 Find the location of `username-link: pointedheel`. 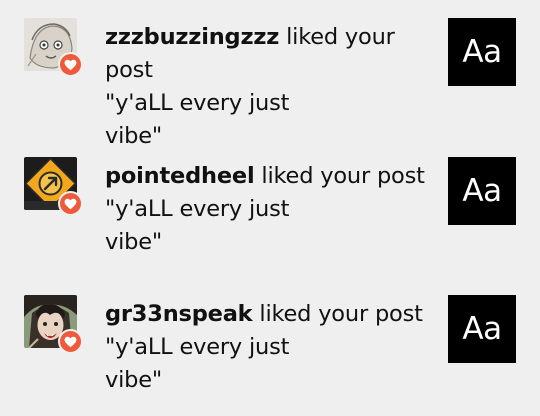

username-link: pointedheel is located at coordinates (180, 176).